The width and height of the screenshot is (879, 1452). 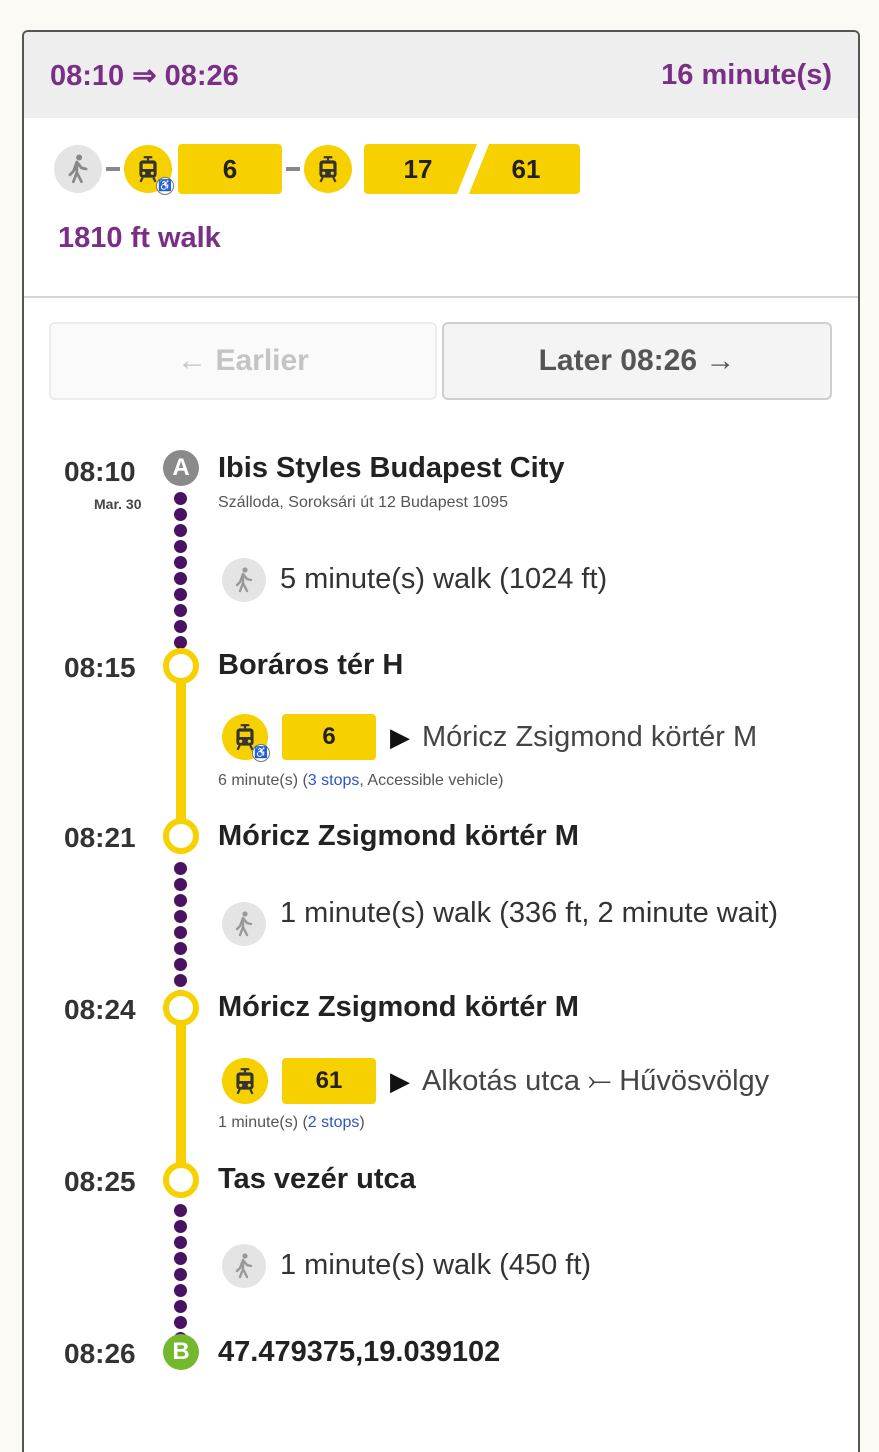 I want to click on trip-segment: ♿ 6 ▶ Móricz Zsigmond körtér M, so click(x=490, y=738).